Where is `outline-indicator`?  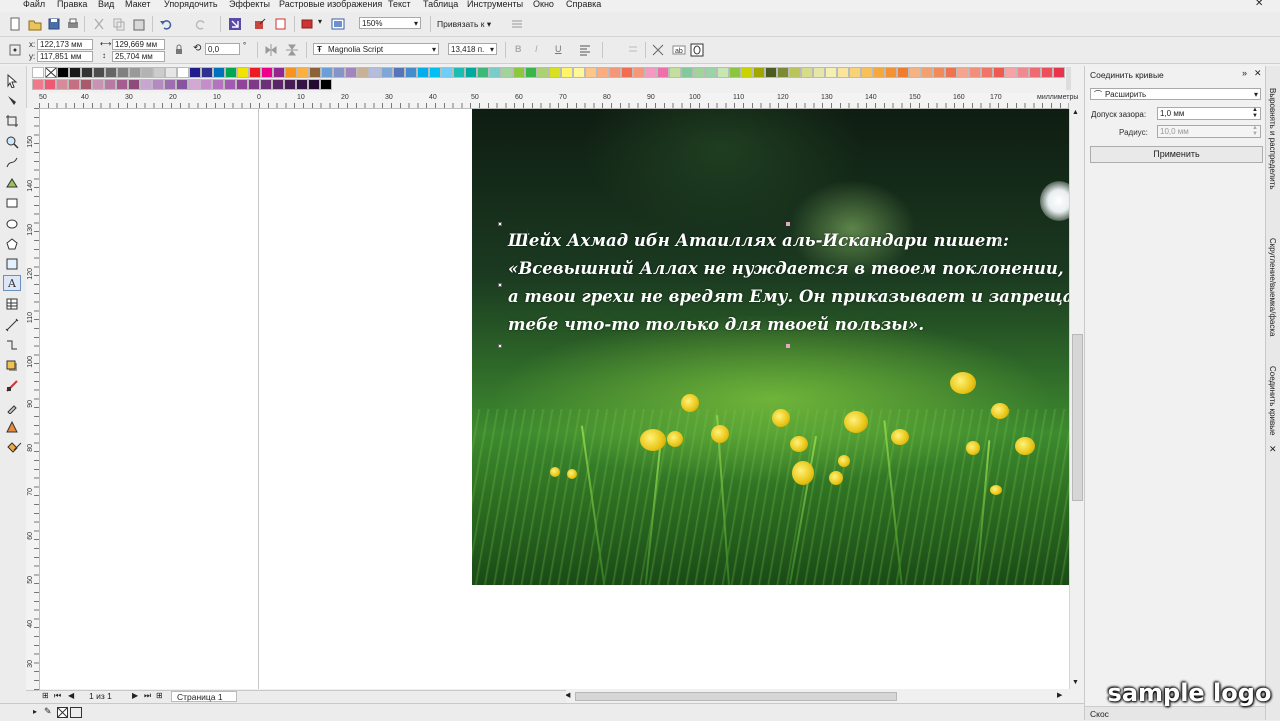 outline-indicator is located at coordinates (76, 712).